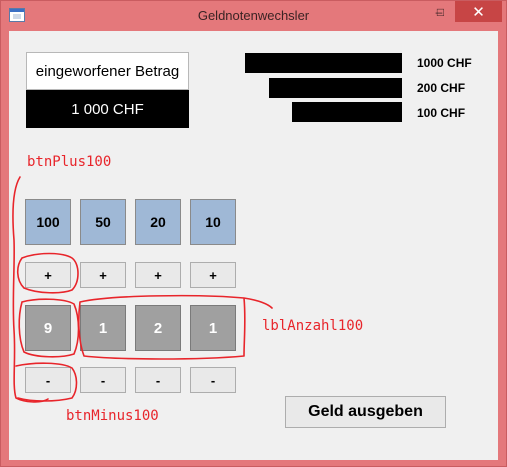  Describe the element at coordinates (103, 380) in the screenshot. I see `minus-button-50: -` at that location.